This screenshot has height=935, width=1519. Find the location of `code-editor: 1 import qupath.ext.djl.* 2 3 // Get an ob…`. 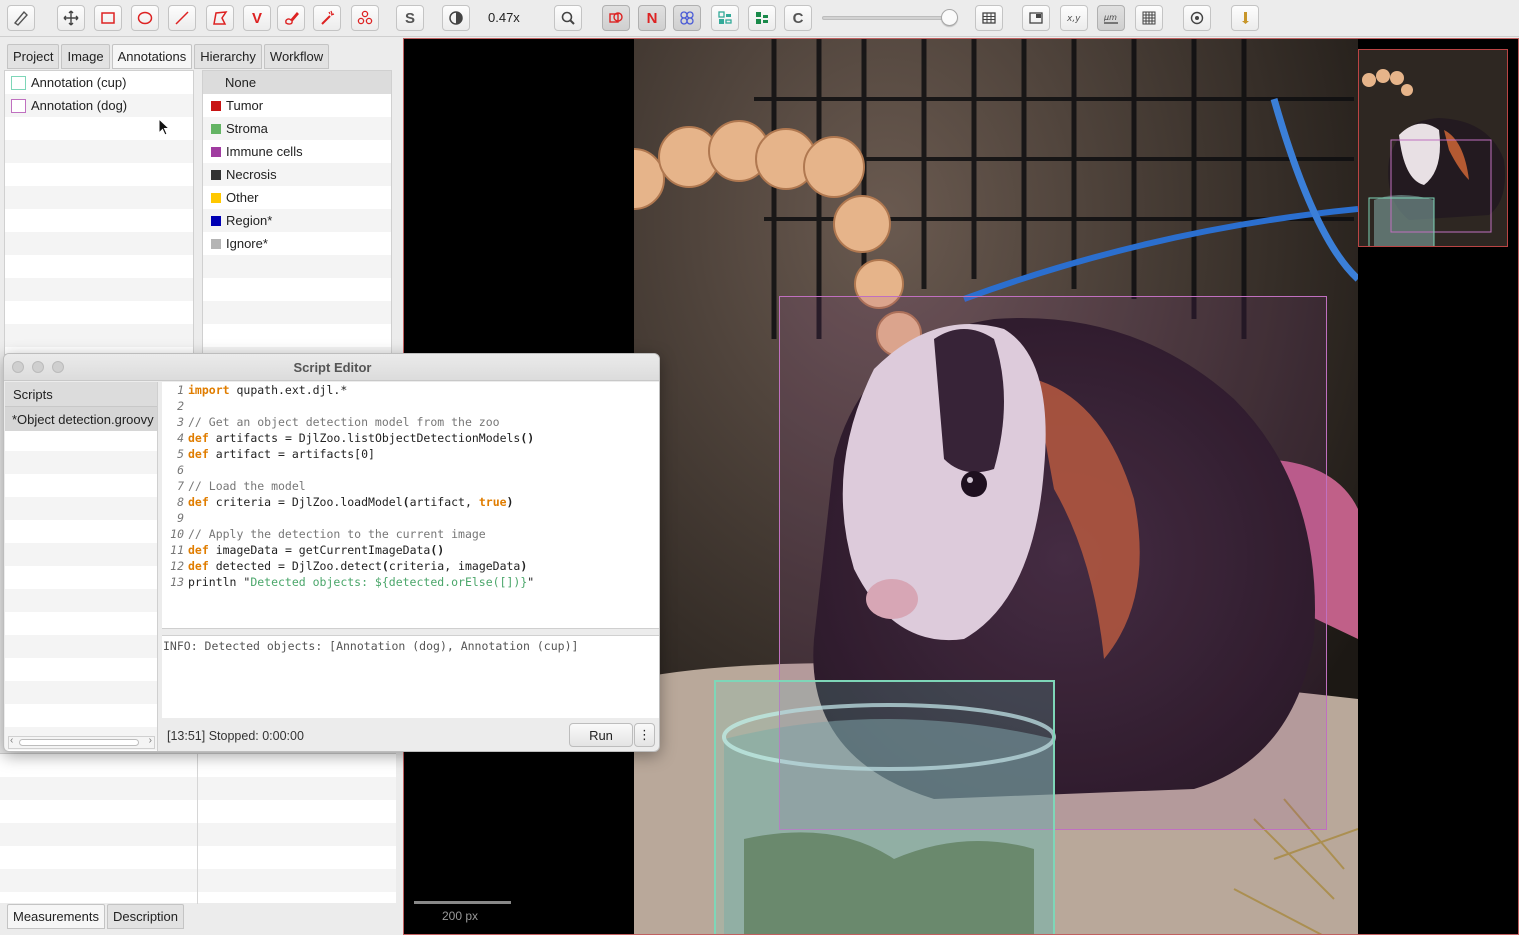

code-editor: 1 import qupath.ext.djl.* 2 3 // Get an ob… is located at coordinates (410, 505).